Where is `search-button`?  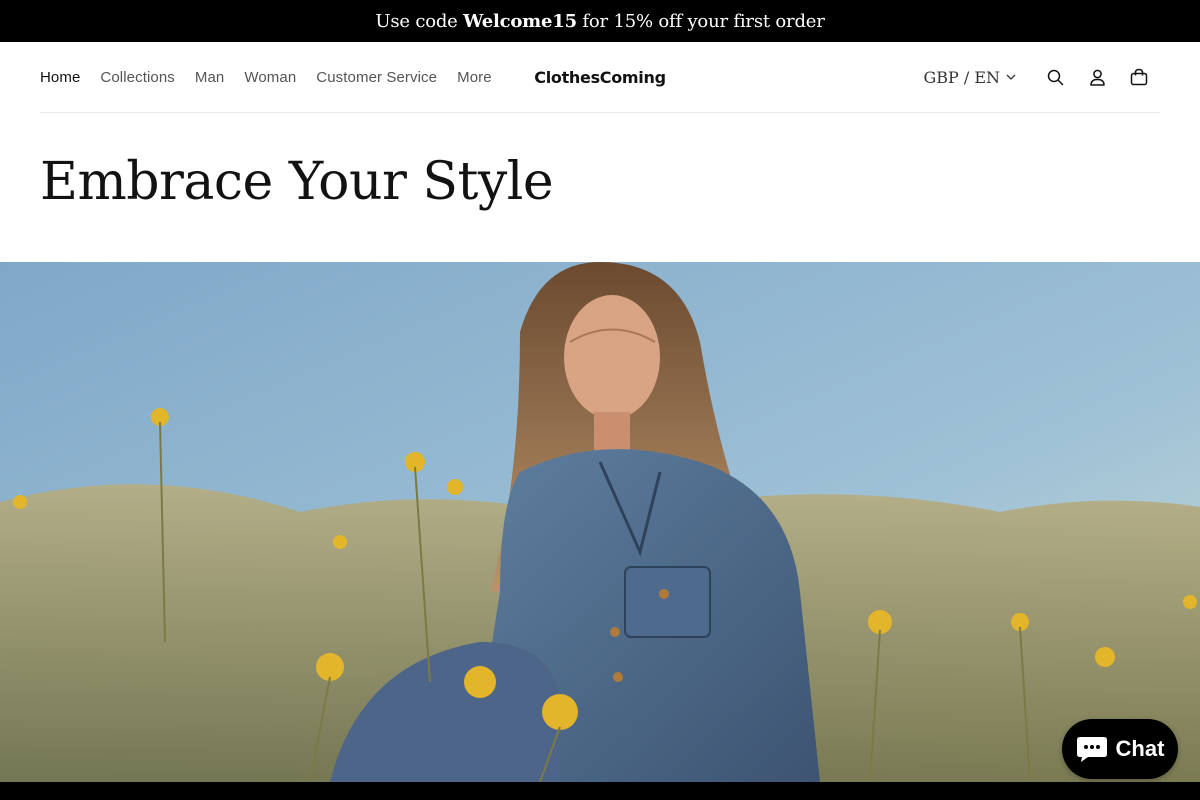 search-button is located at coordinates (1055, 77).